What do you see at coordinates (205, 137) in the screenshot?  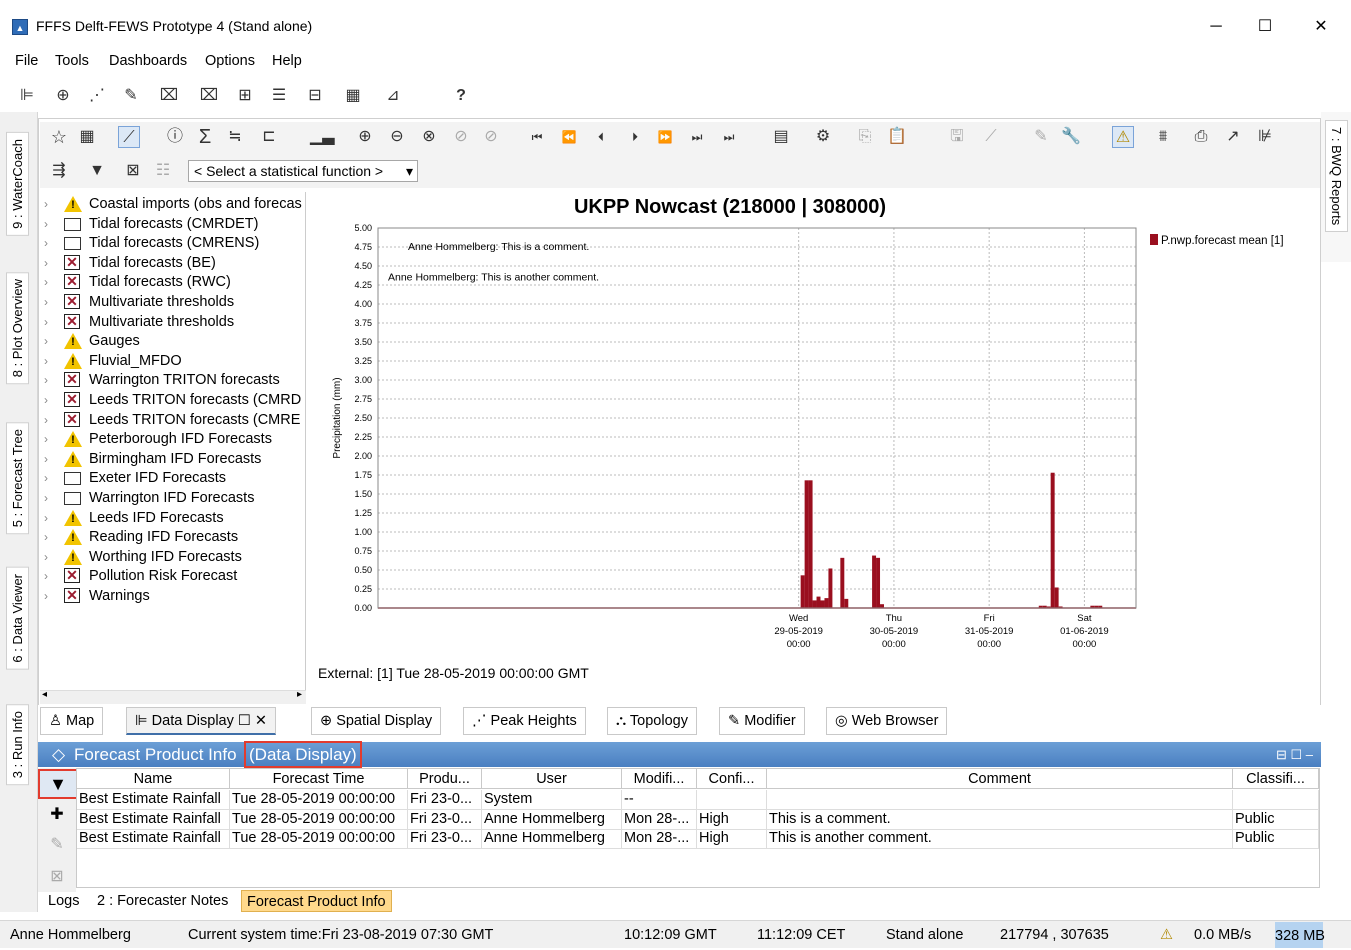 I see `sum-icon: Σ` at bounding box center [205, 137].